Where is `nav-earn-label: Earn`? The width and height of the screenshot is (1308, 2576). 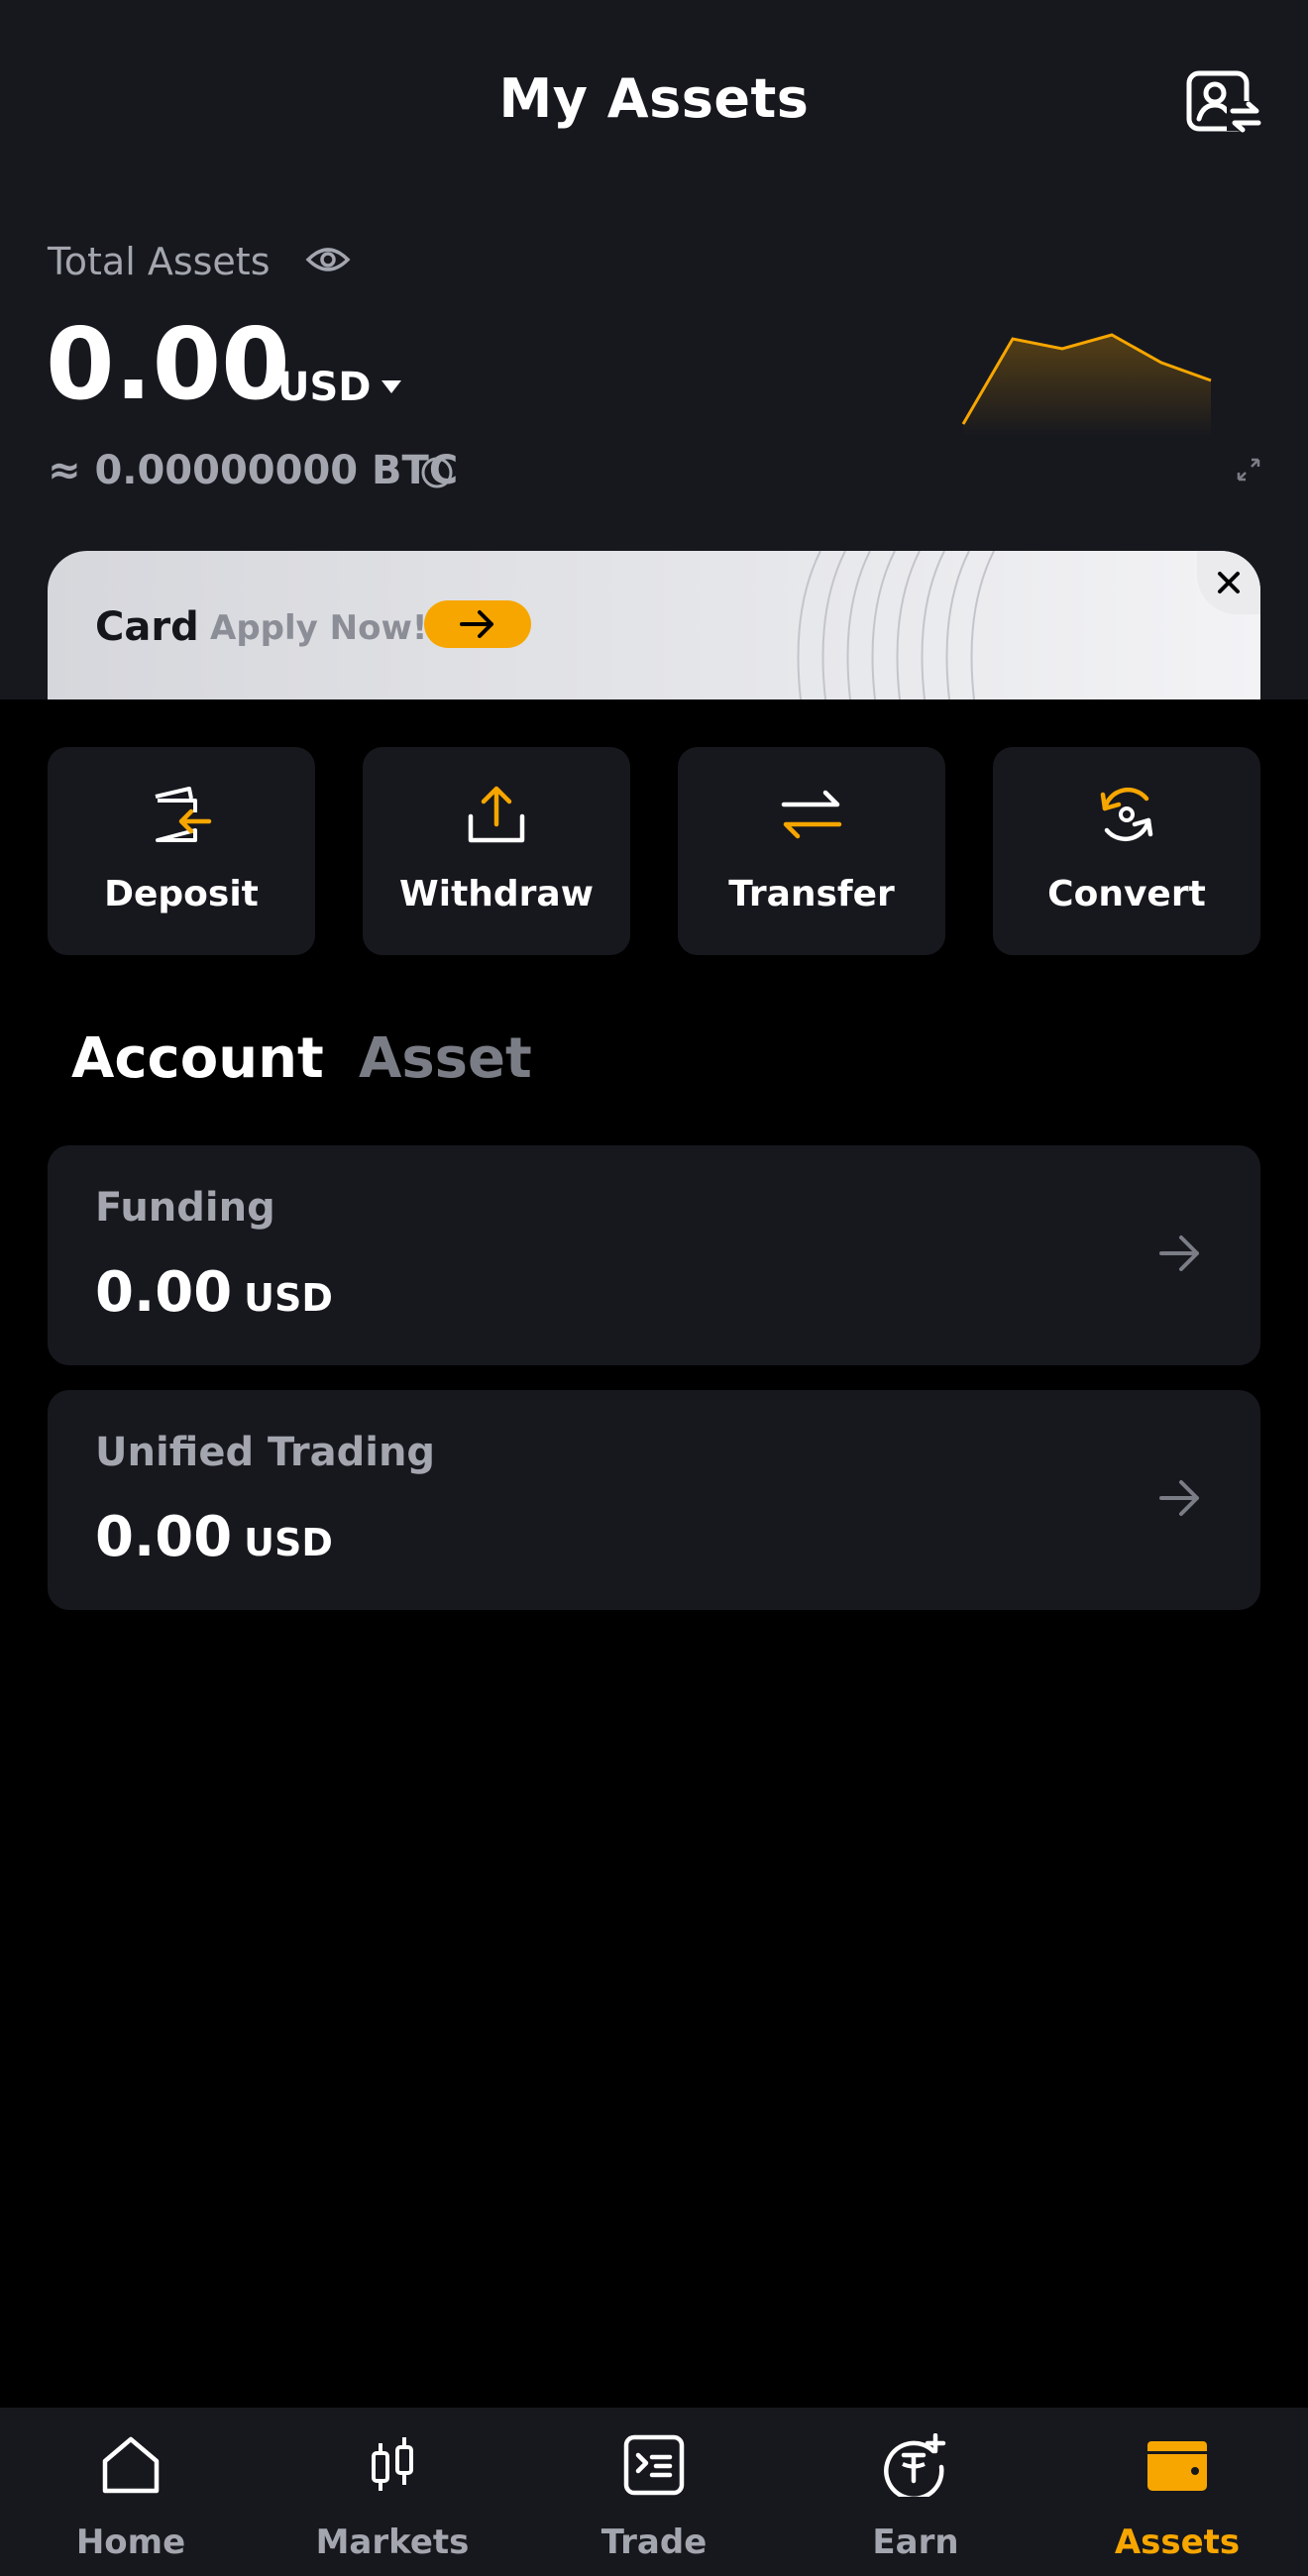 nav-earn-label: Earn is located at coordinates (915, 2542).